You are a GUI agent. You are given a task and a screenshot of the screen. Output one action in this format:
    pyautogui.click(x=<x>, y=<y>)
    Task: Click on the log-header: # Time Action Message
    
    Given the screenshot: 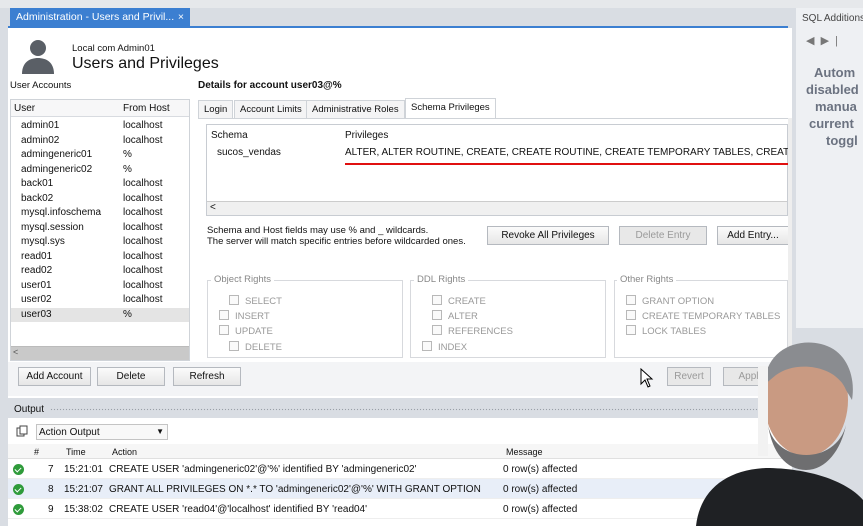 What is the action you would take?
    pyautogui.click(x=400, y=451)
    